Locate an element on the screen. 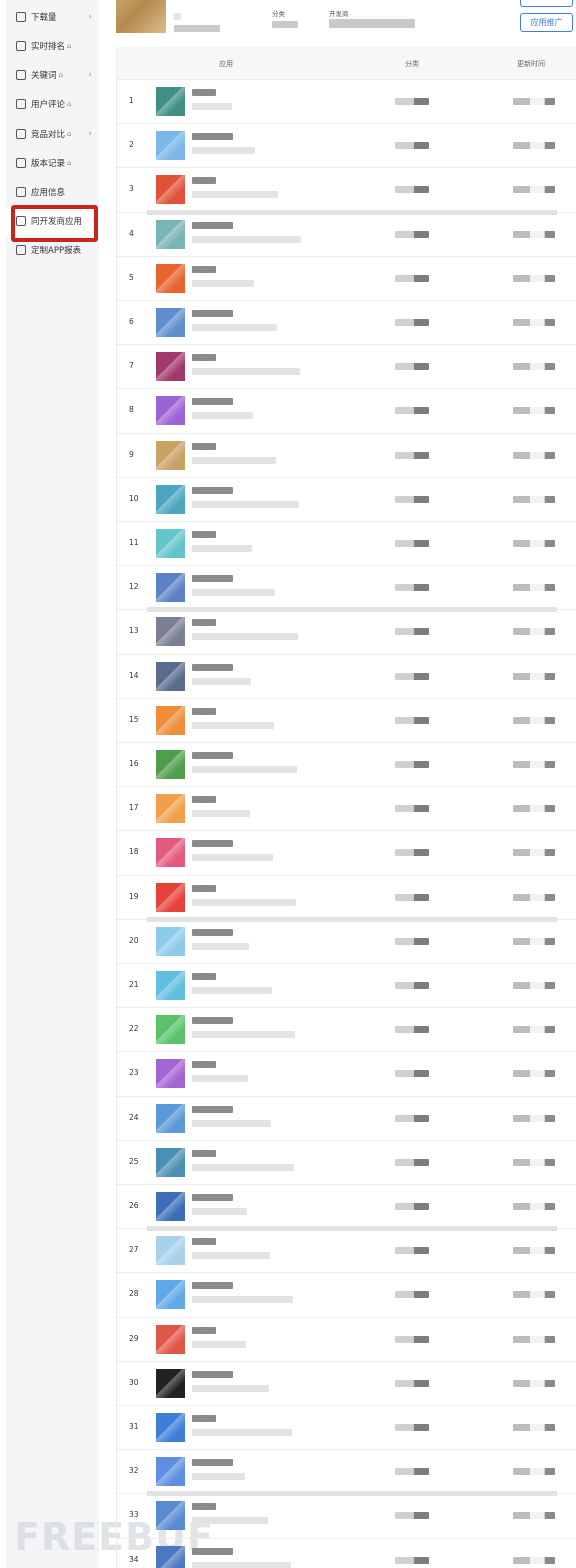 The width and height of the screenshot is (576, 1568). table-row: 1 is located at coordinates (346, 102).